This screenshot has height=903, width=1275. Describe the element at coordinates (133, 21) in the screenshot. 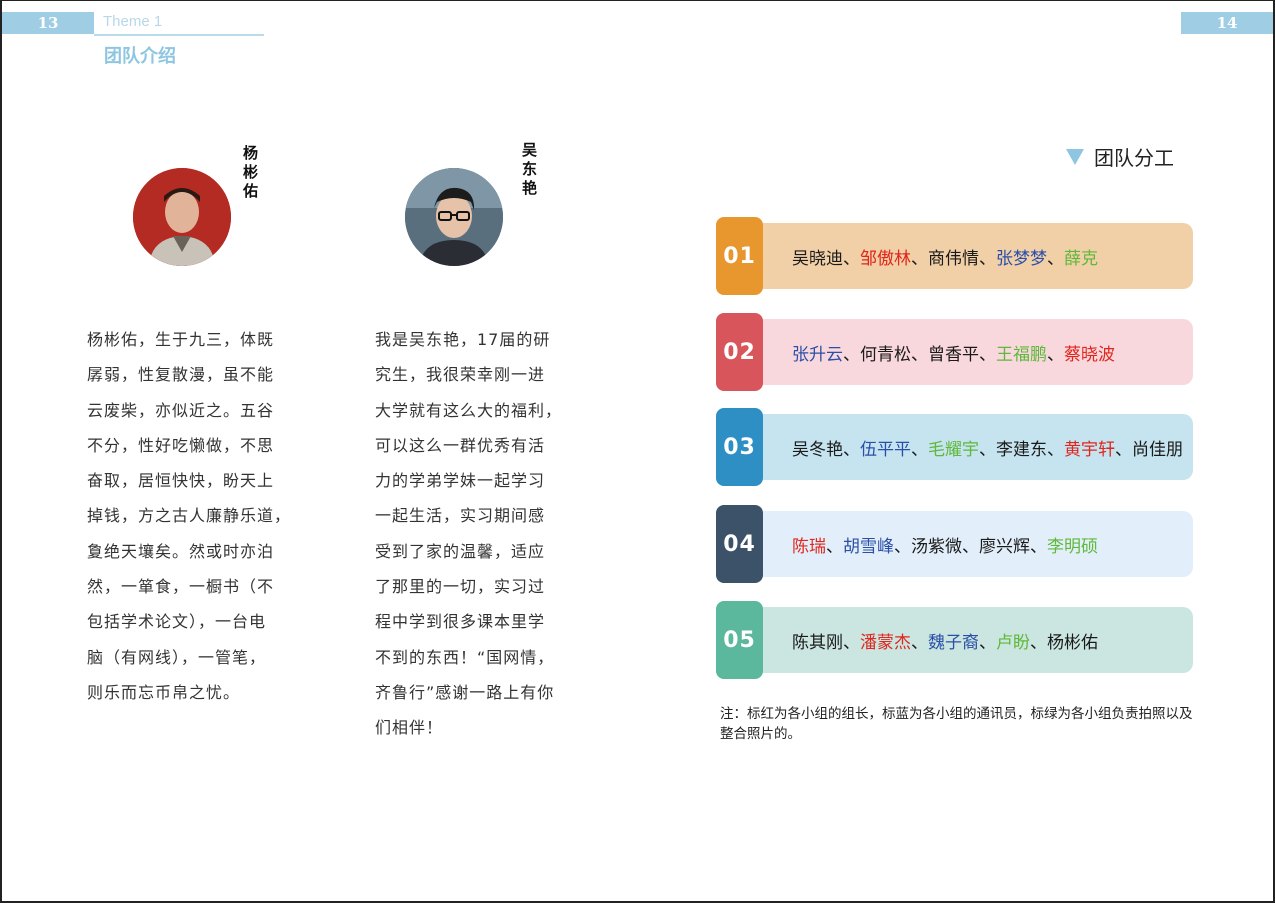

I see `theme-label: Theme 1` at that location.